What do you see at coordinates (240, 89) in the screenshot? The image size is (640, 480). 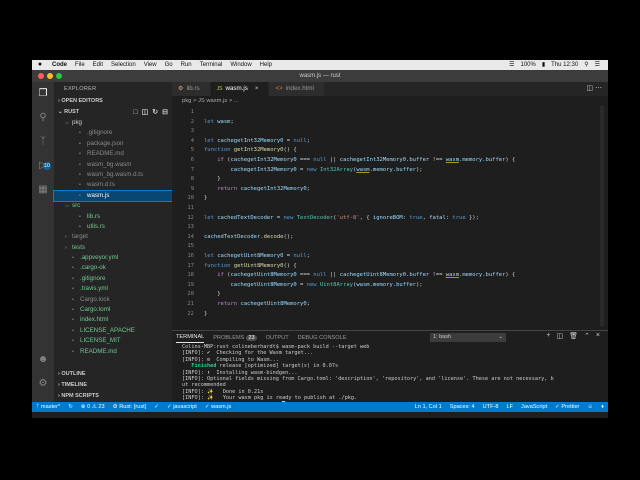 I see `tab-wasm-js: JS wasm.js ×` at bounding box center [240, 89].